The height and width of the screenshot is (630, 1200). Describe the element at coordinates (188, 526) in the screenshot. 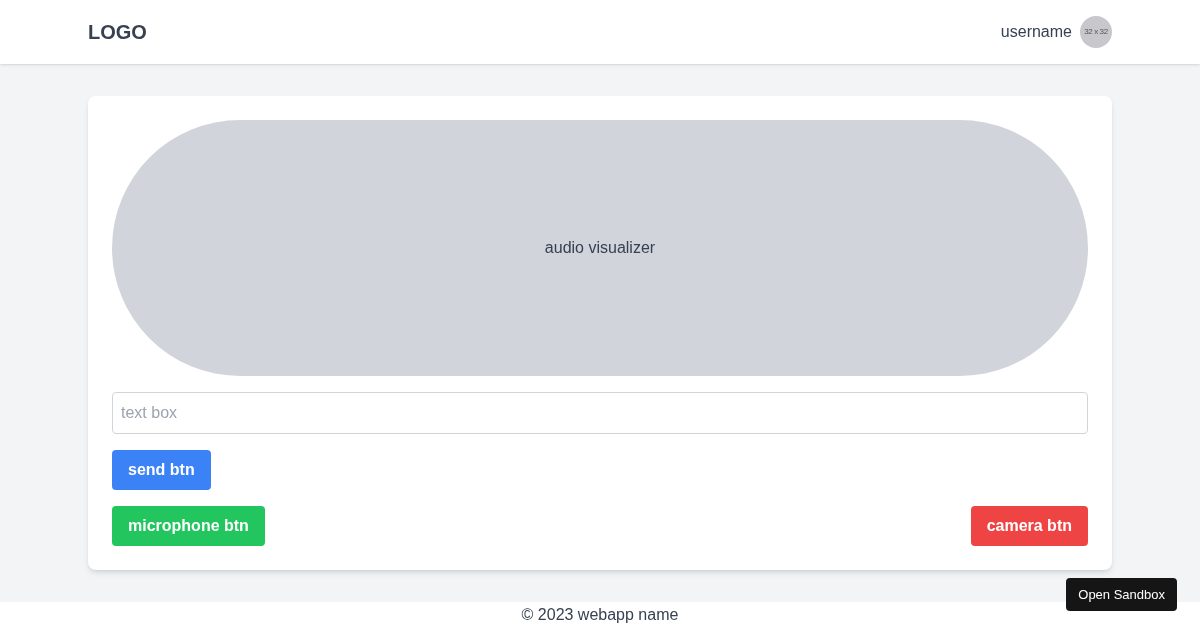

I see `microphone-button: microphone btn` at that location.